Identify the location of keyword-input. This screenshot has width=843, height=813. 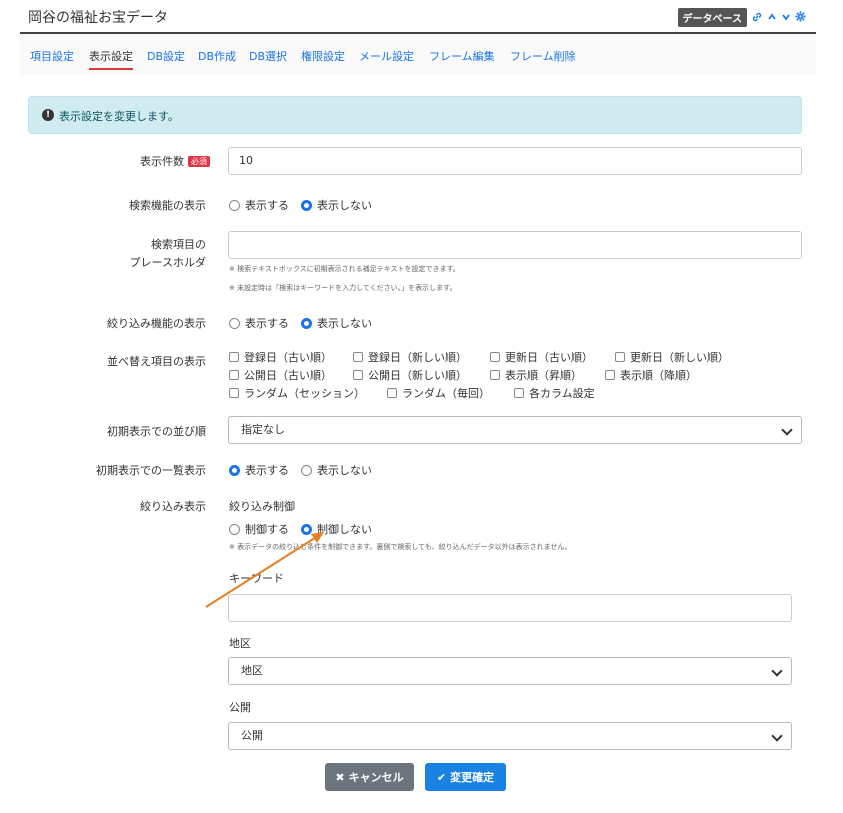
(510, 608).